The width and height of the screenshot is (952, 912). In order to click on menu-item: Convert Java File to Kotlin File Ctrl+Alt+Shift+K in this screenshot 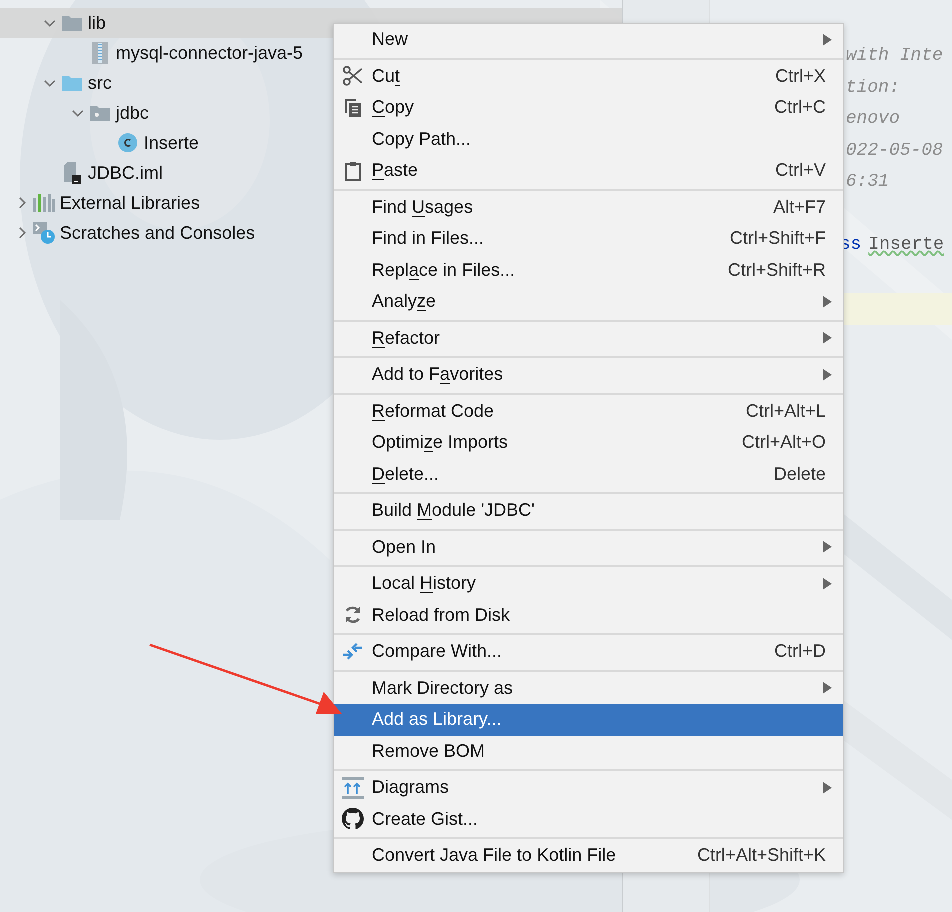, I will do `click(588, 856)`.